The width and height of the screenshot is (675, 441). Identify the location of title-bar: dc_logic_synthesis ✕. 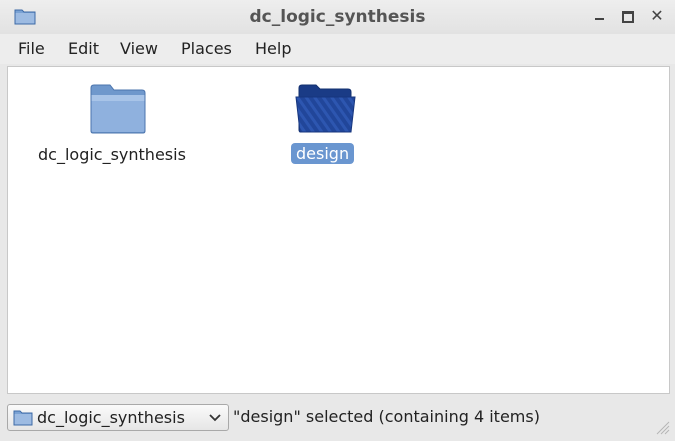
(337, 17).